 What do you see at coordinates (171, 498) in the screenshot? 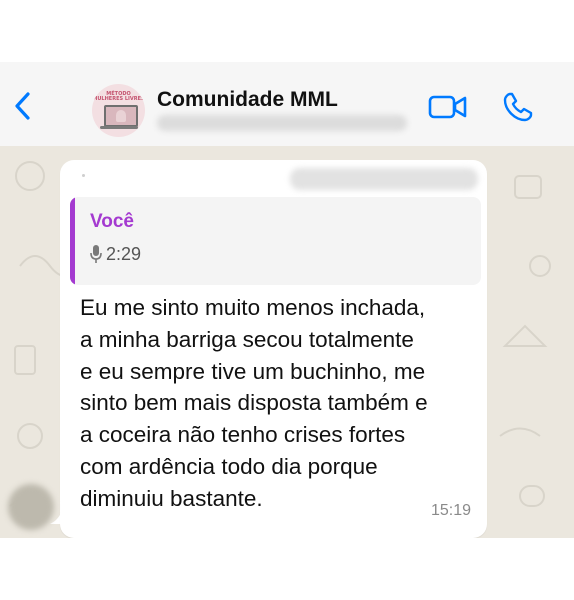
I see `message-line: diminuiu bastante.` at bounding box center [171, 498].